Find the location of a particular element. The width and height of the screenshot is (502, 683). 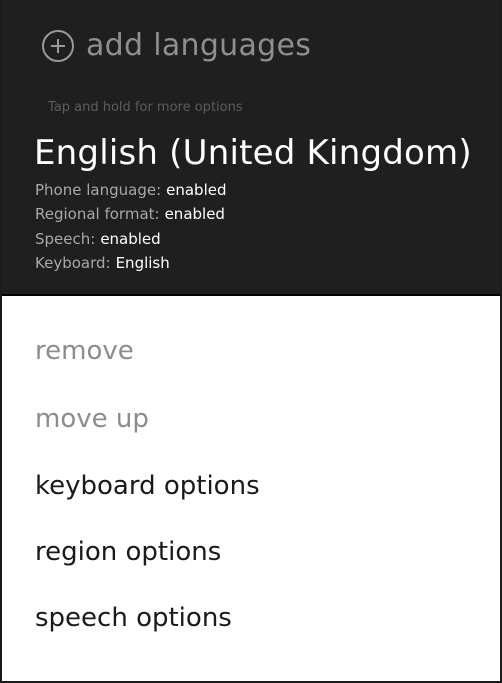

add-languages-button: add languages is located at coordinates (176, 45).